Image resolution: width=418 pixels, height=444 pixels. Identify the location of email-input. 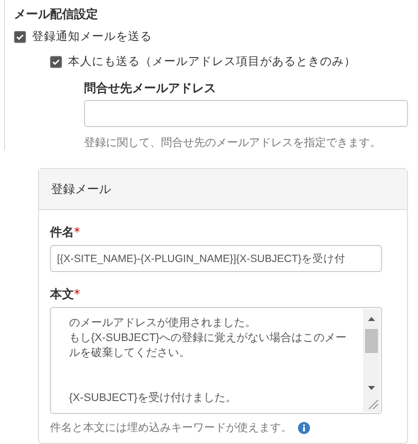
(246, 113).